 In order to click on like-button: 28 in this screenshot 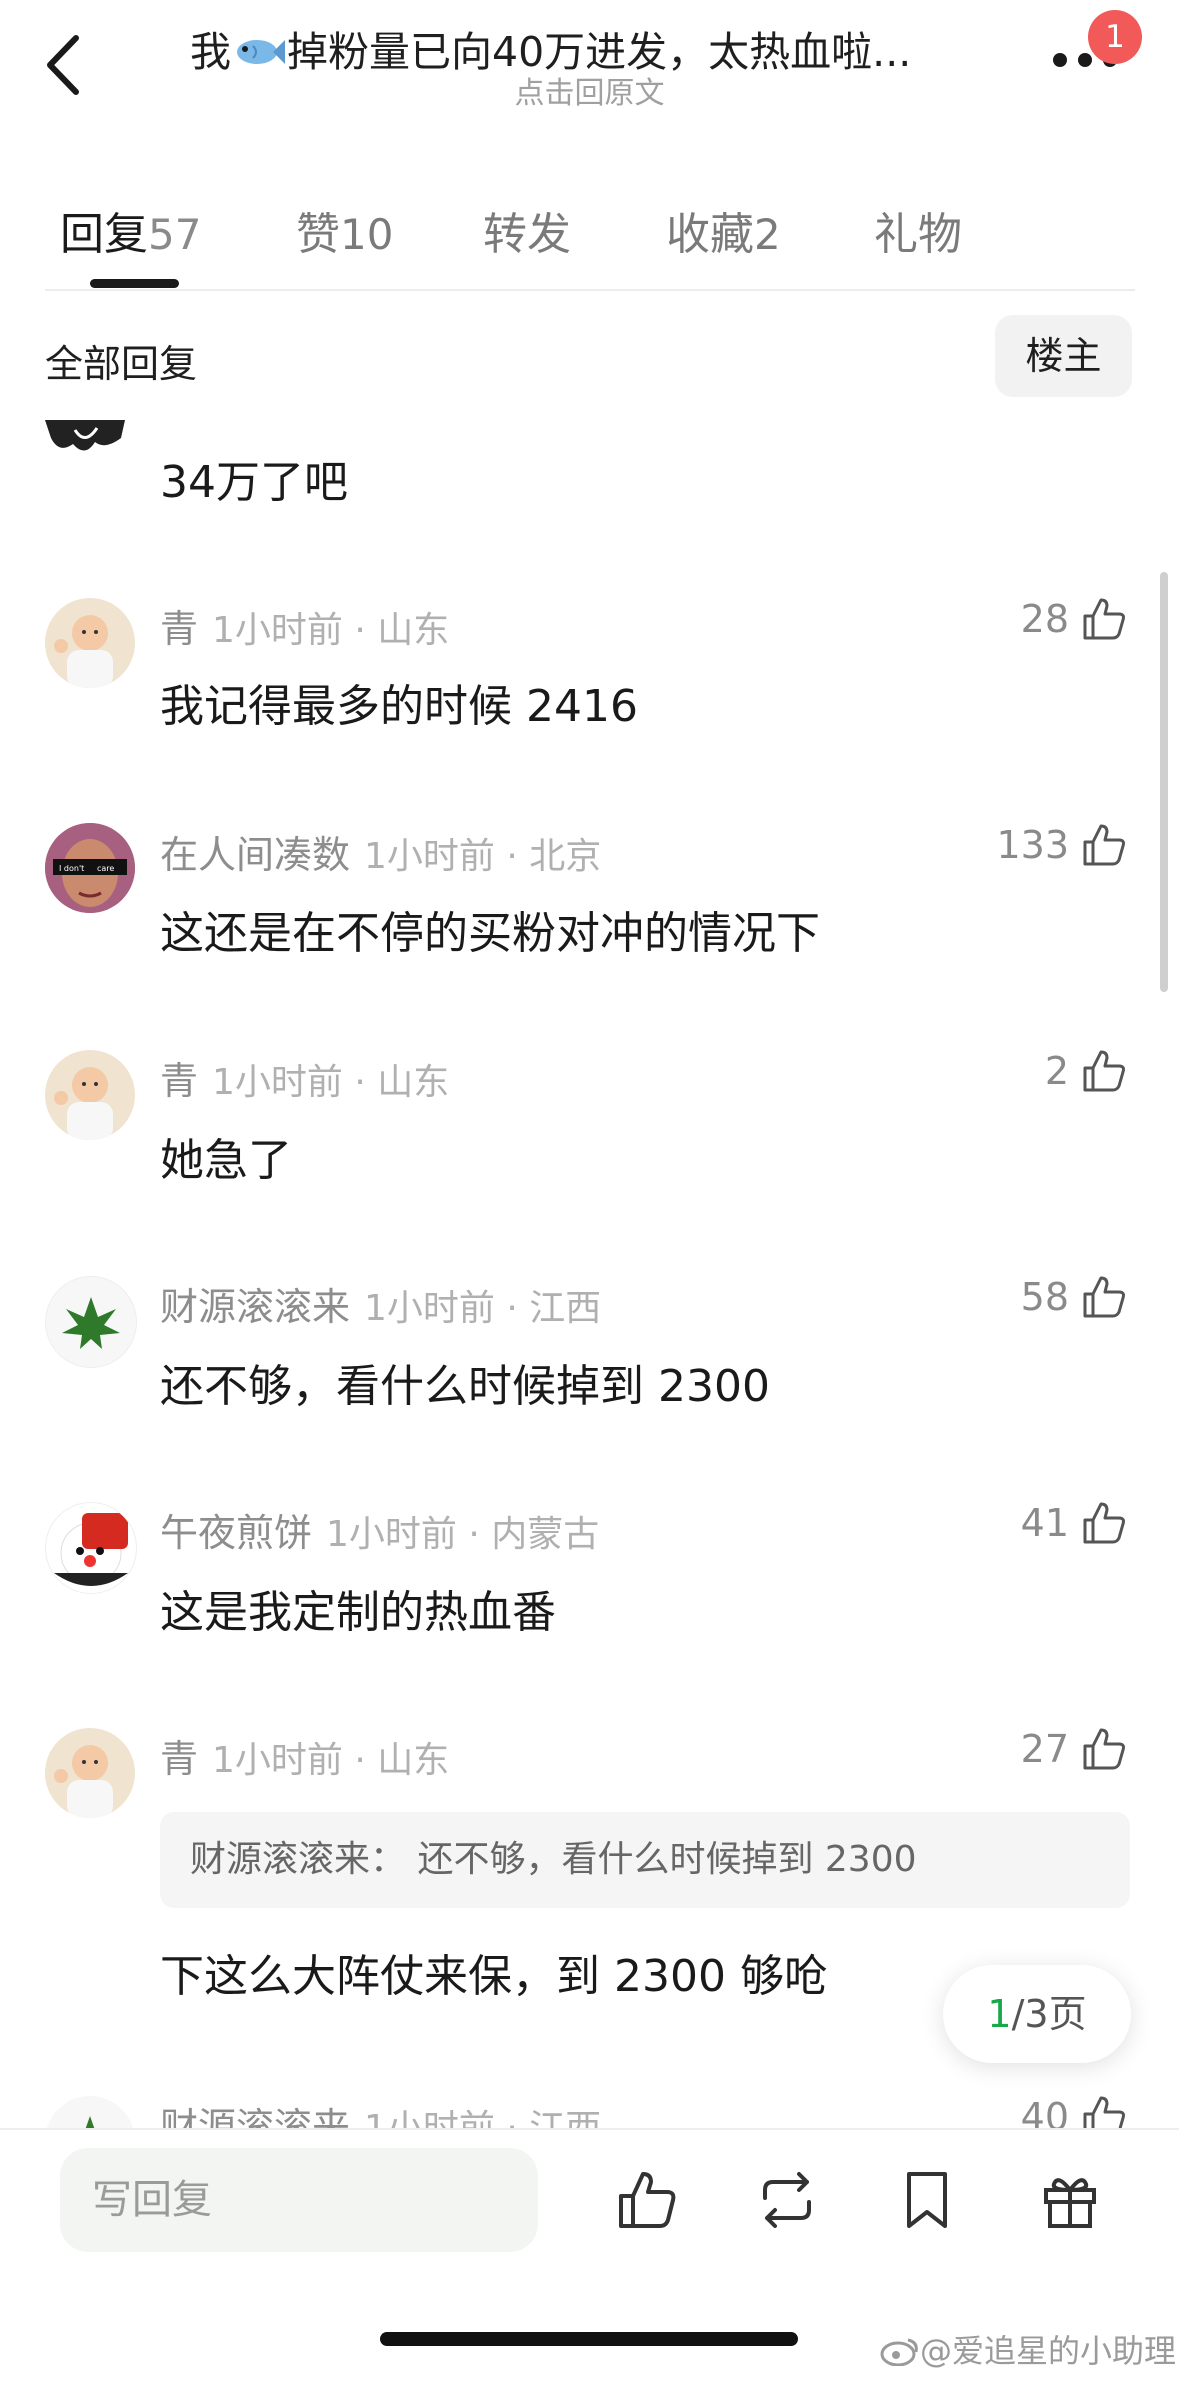, I will do `click(1074, 619)`.